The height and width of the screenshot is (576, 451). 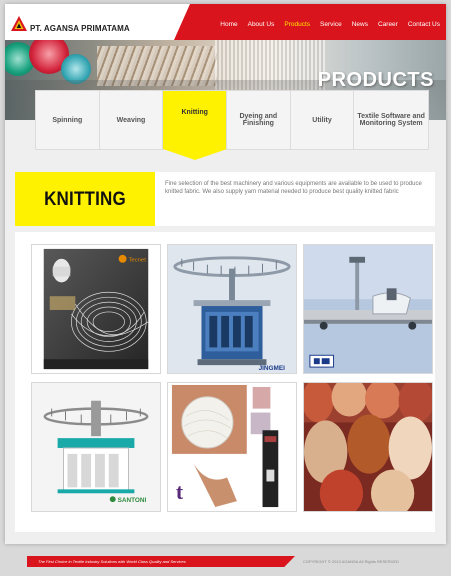 I want to click on tab-knitting: Knitting, so click(x=195, y=125).